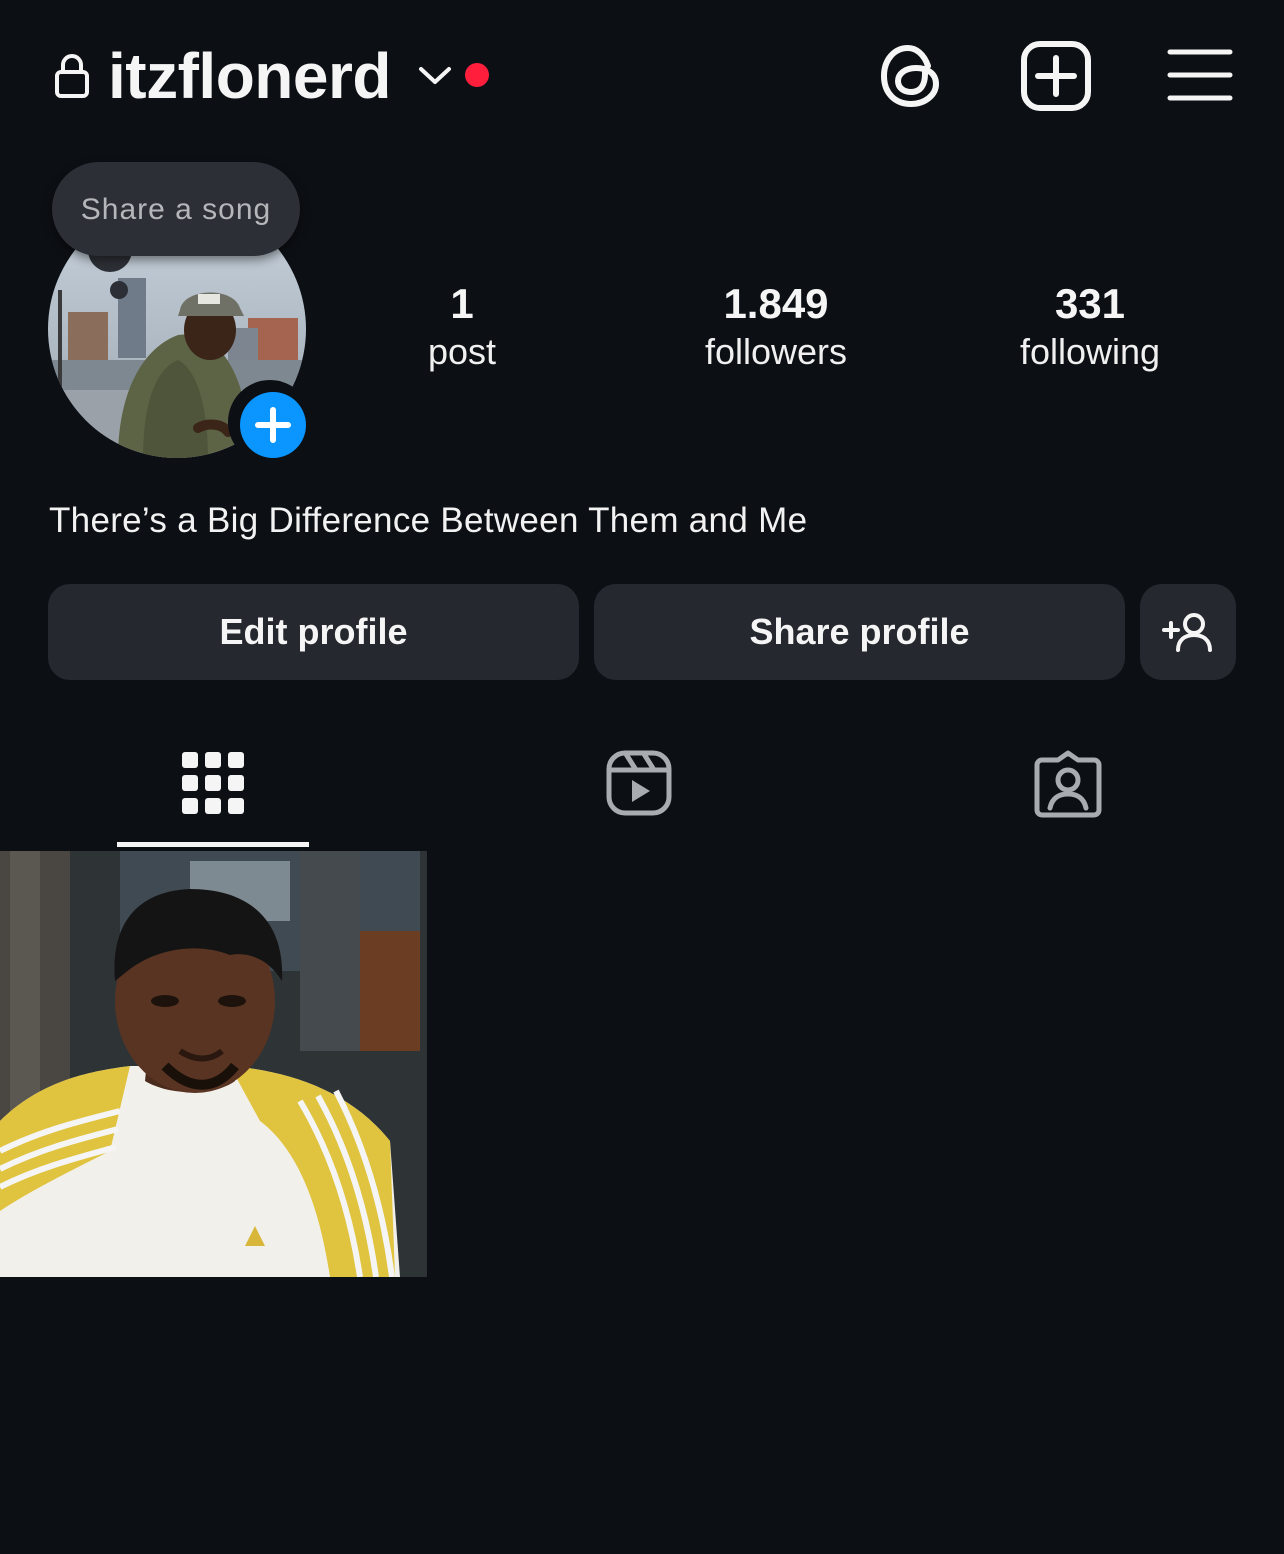  Describe the element at coordinates (639, 783) in the screenshot. I see `reels-icon` at that location.